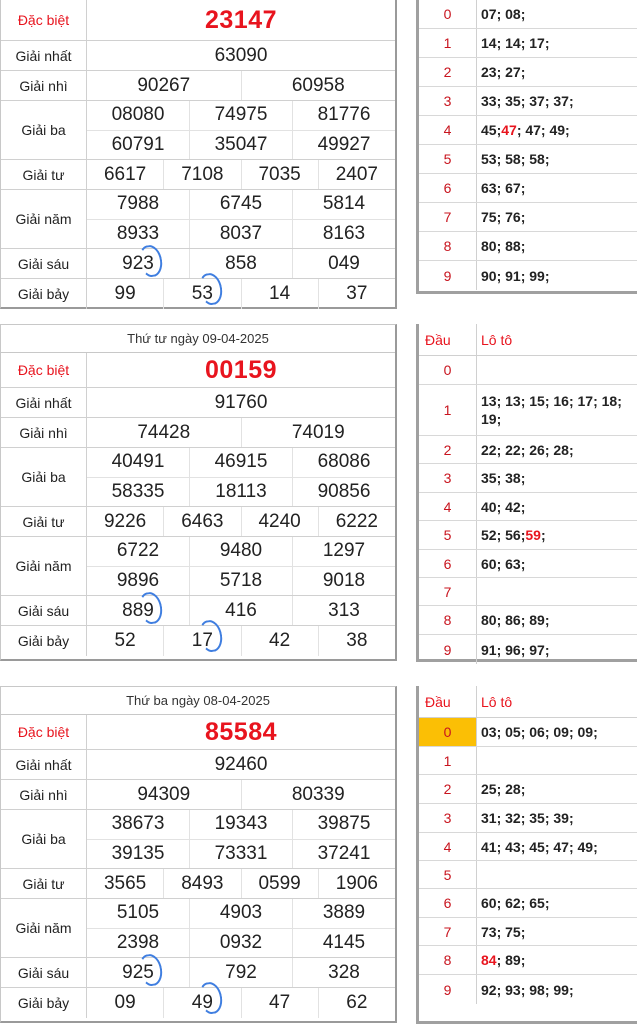 The image size is (637, 1024). I want to click on loto-values: 92; 93; 98; 99;, so click(527, 989).